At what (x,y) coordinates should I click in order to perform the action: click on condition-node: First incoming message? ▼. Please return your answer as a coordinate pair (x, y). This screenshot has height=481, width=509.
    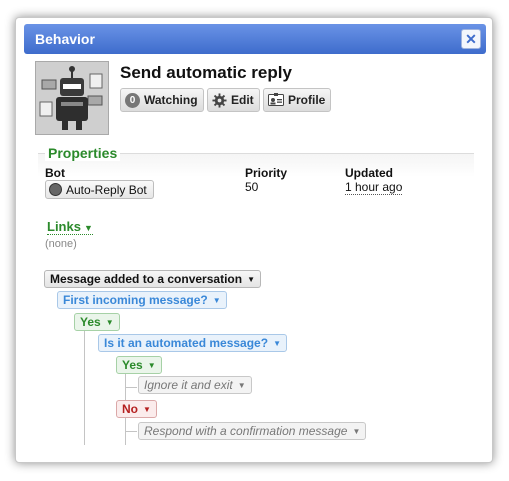
    Looking at the image, I should click on (142, 300).